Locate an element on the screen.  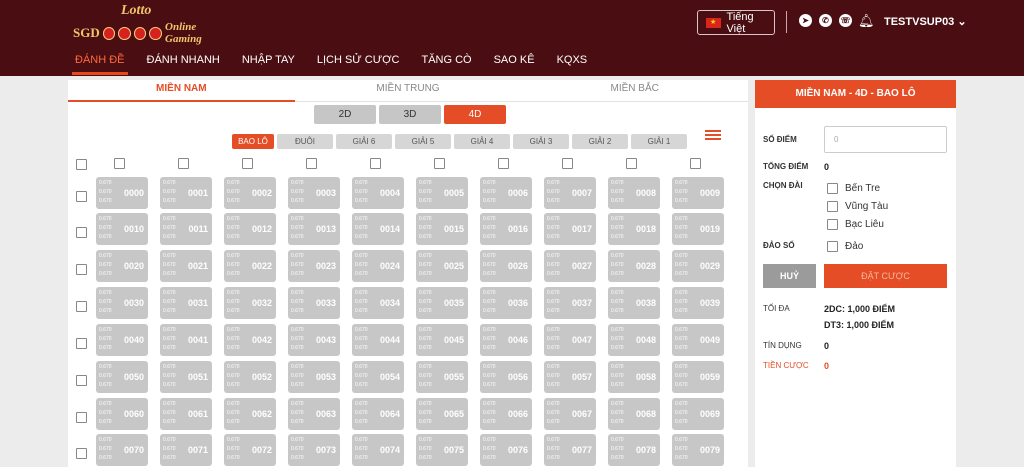
number-cell: 0.670 0.670 0.670 0056 is located at coordinates (506, 377).